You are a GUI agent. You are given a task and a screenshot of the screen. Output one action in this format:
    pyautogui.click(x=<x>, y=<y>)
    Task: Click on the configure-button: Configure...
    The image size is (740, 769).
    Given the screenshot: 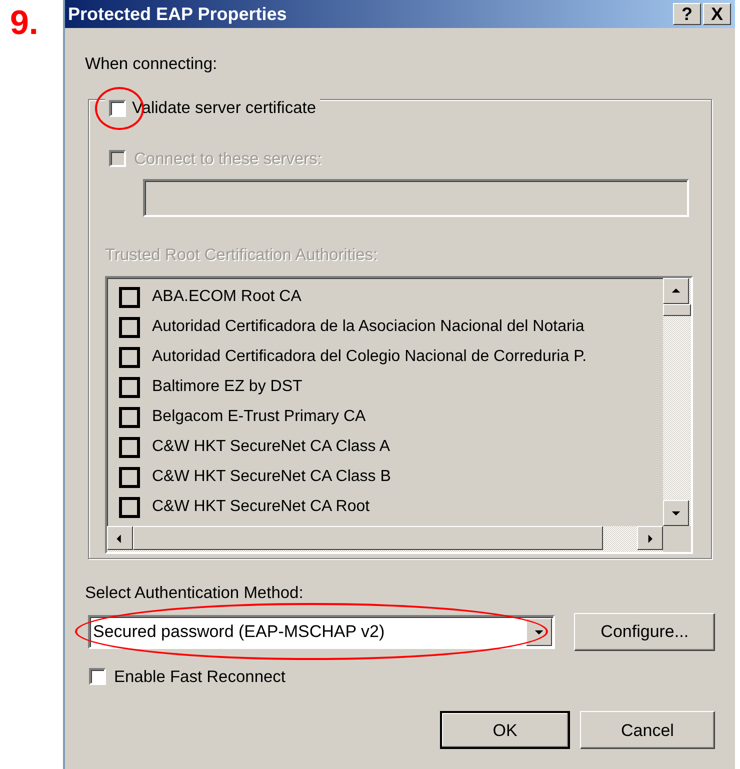 What is the action you would take?
    pyautogui.click(x=644, y=631)
    